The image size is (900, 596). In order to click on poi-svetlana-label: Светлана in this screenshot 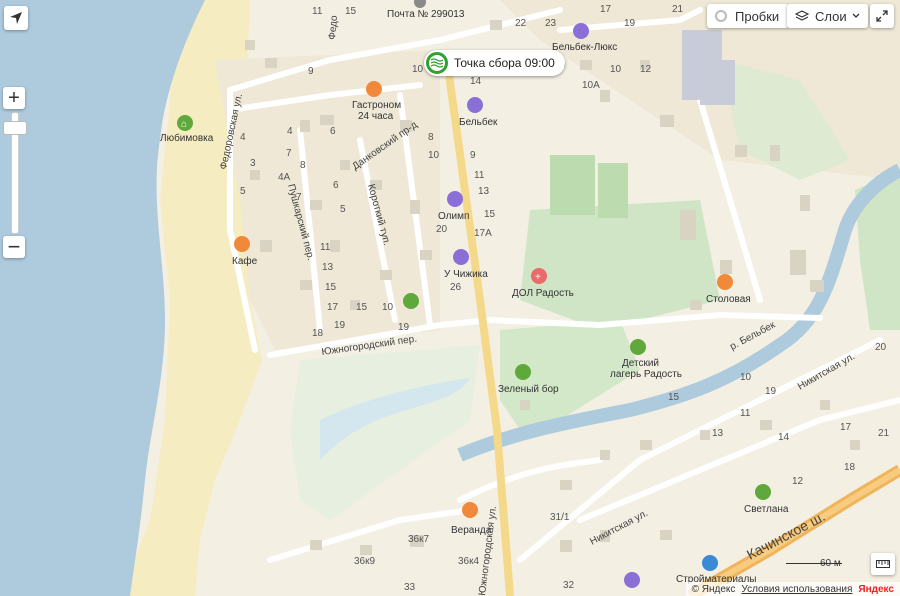, I will do `click(766, 509)`.